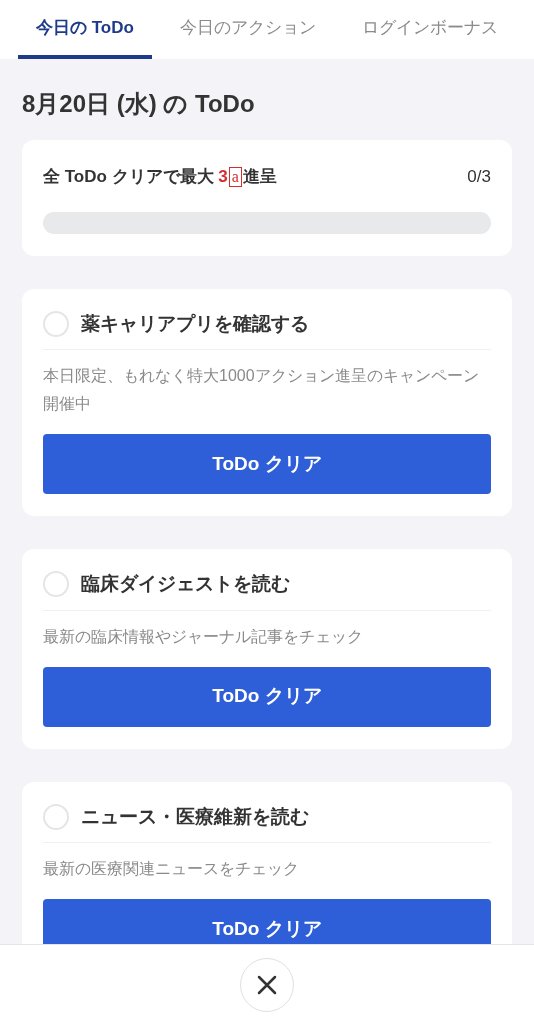 This screenshot has width=534, height=1024. Describe the element at coordinates (267, 984) in the screenshot. I see `close-icon` at that location.